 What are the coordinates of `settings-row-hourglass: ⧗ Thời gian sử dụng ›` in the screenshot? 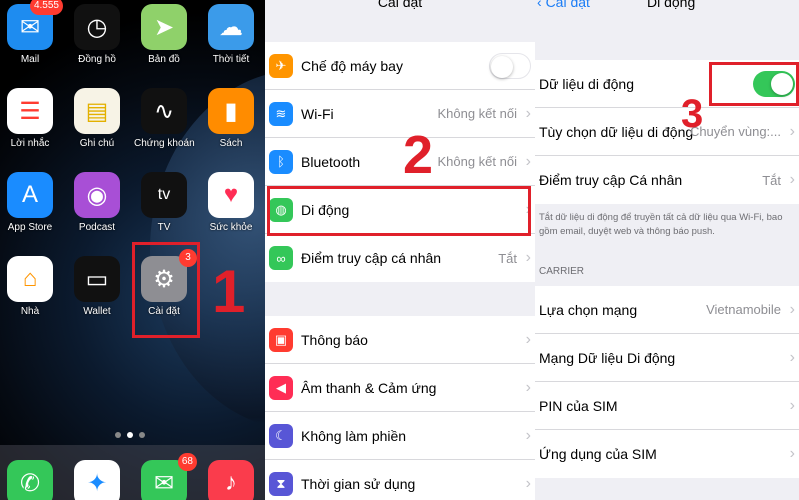 It's located at (400, 480).